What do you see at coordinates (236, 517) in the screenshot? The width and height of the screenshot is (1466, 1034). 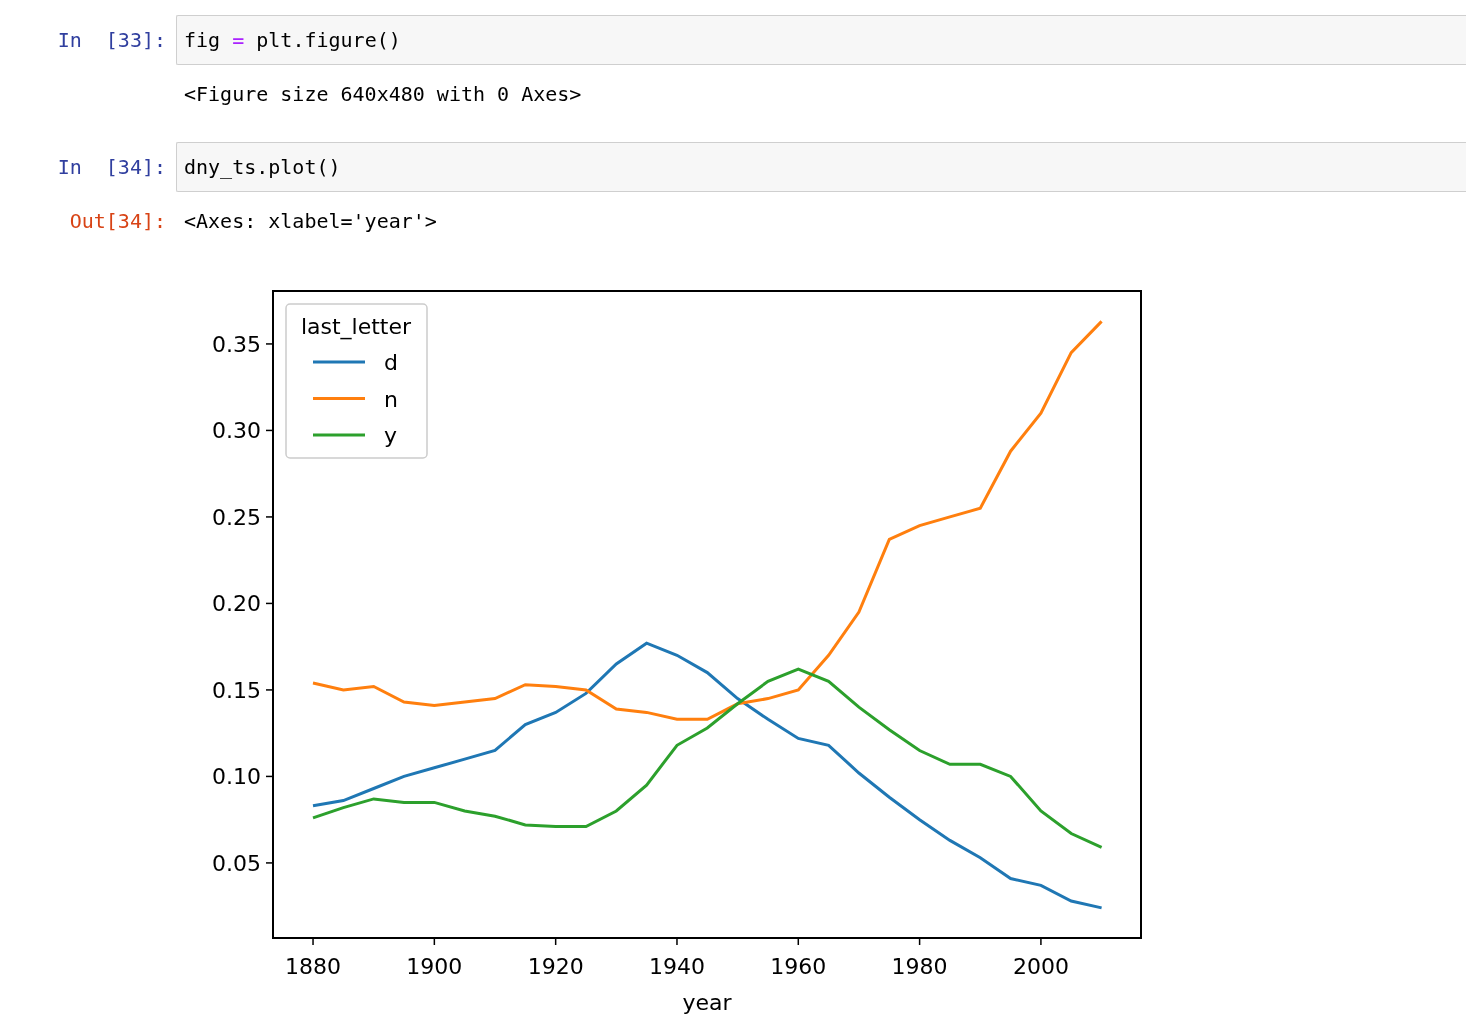 I see `axis-tick-label: 0.25` at bounding box center [236, 517].